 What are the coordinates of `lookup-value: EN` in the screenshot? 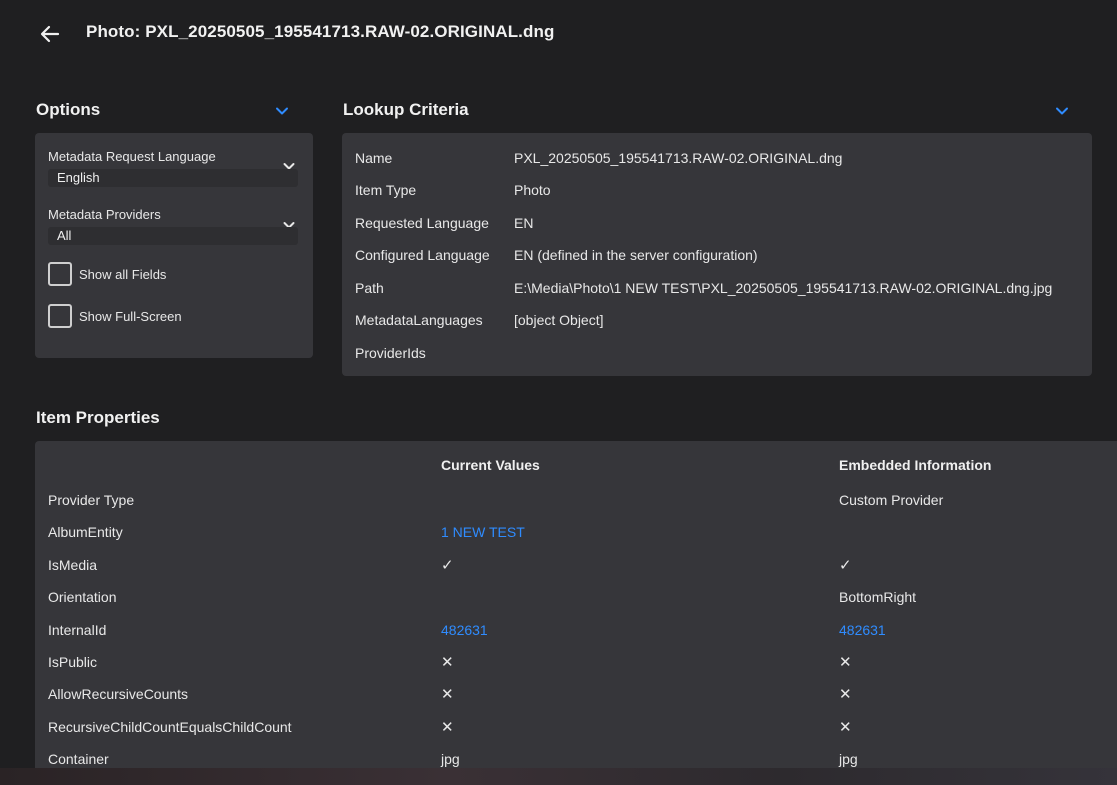 It's located at (524, 223).